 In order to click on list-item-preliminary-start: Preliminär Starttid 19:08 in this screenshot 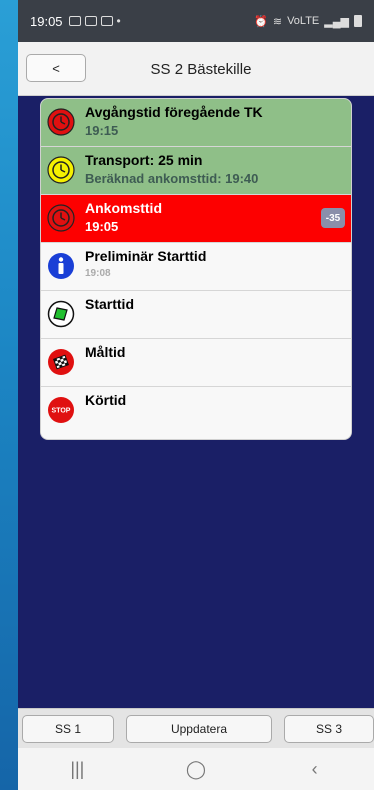, I will do `click(196, 267)`.